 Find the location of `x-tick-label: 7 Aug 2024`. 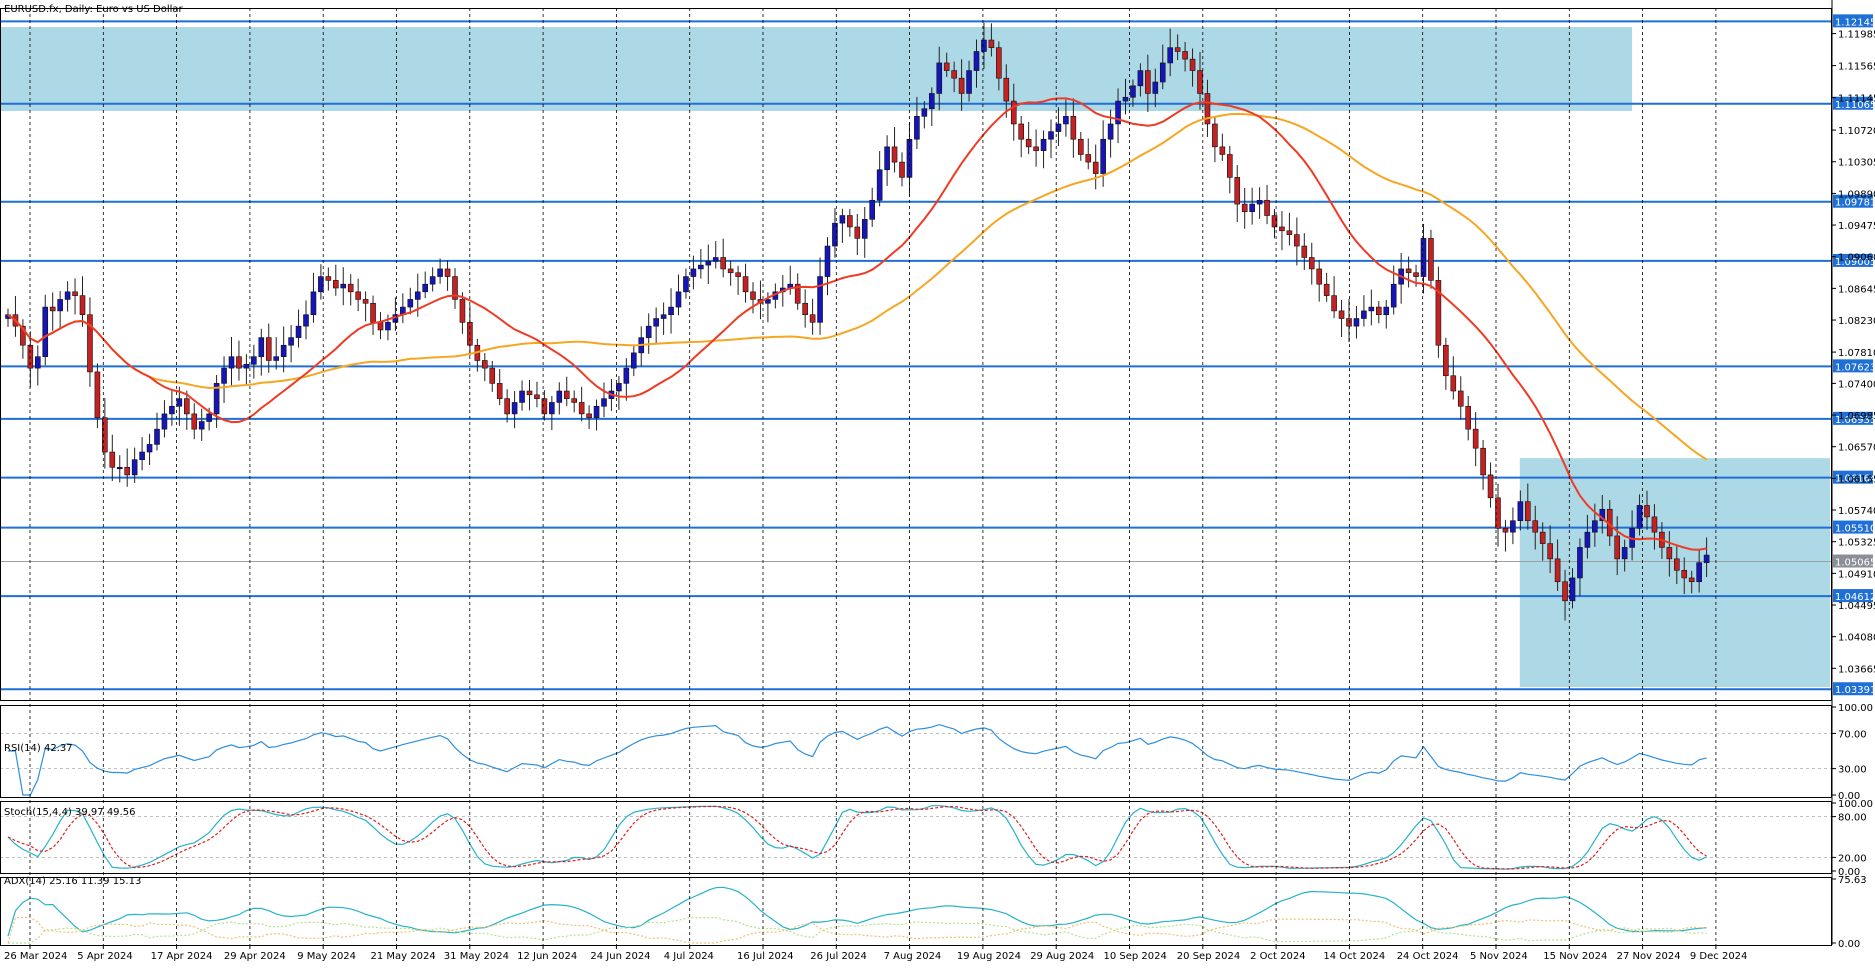

x-tick-label: 7 Aug 2024 is located at coordinates (913, 956).